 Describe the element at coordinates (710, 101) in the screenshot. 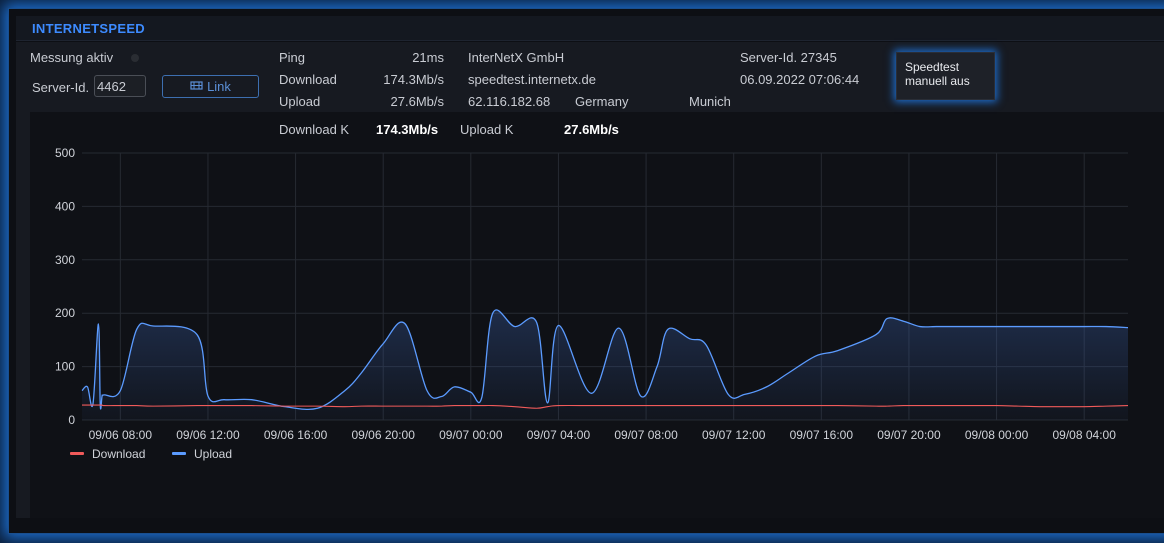

I see `server-city: Munich` at that location.